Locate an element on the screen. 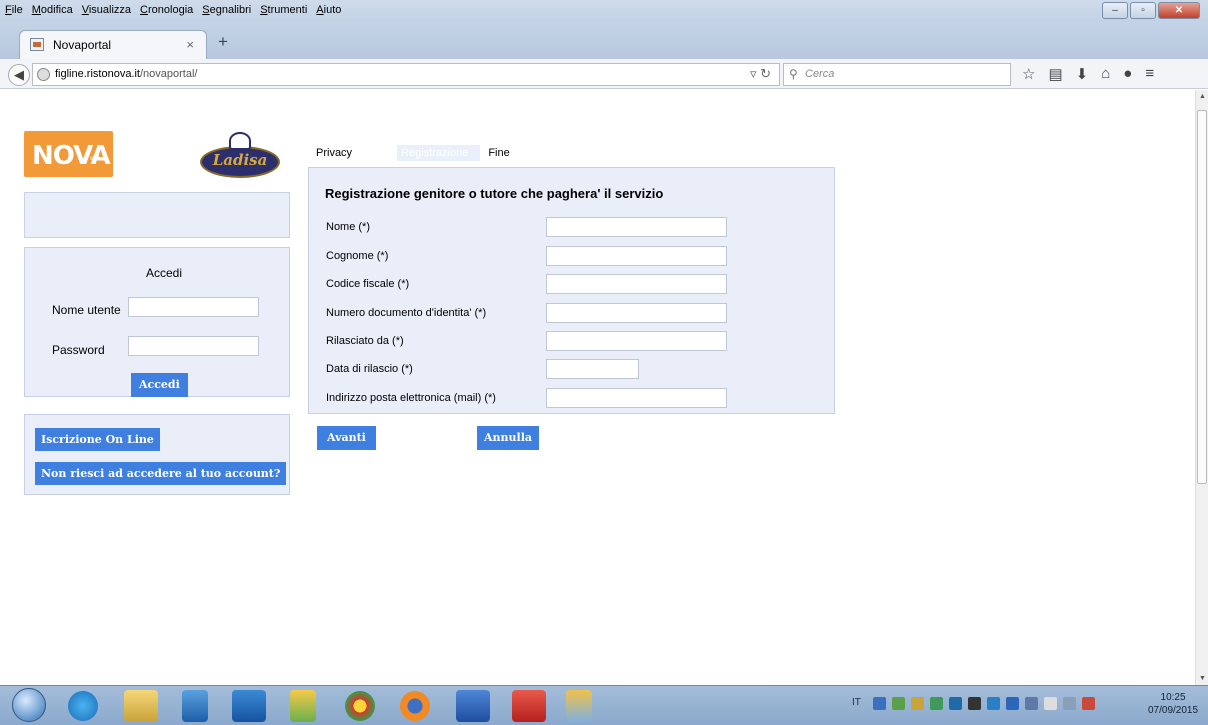 This screenshot has width=1208, height=725. url-path: /novaportal/ is located at coordinates (169, 74).